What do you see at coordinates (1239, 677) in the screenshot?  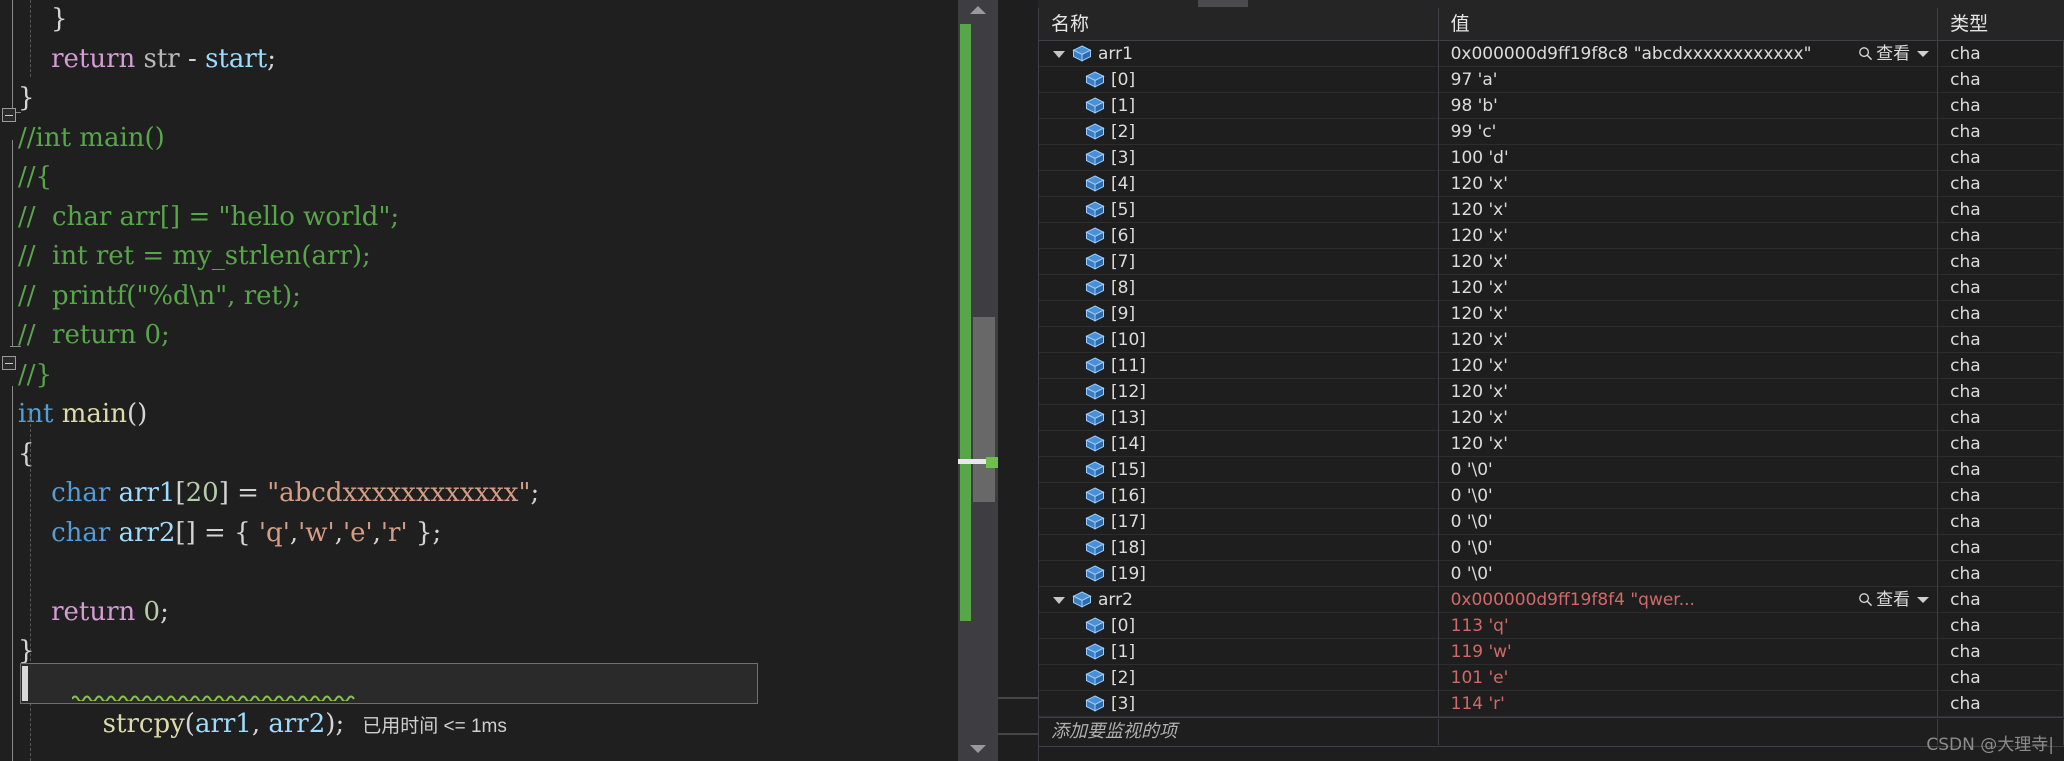 I see `watch-row-name-cell: [2]` at bounding box center [1239, 677].